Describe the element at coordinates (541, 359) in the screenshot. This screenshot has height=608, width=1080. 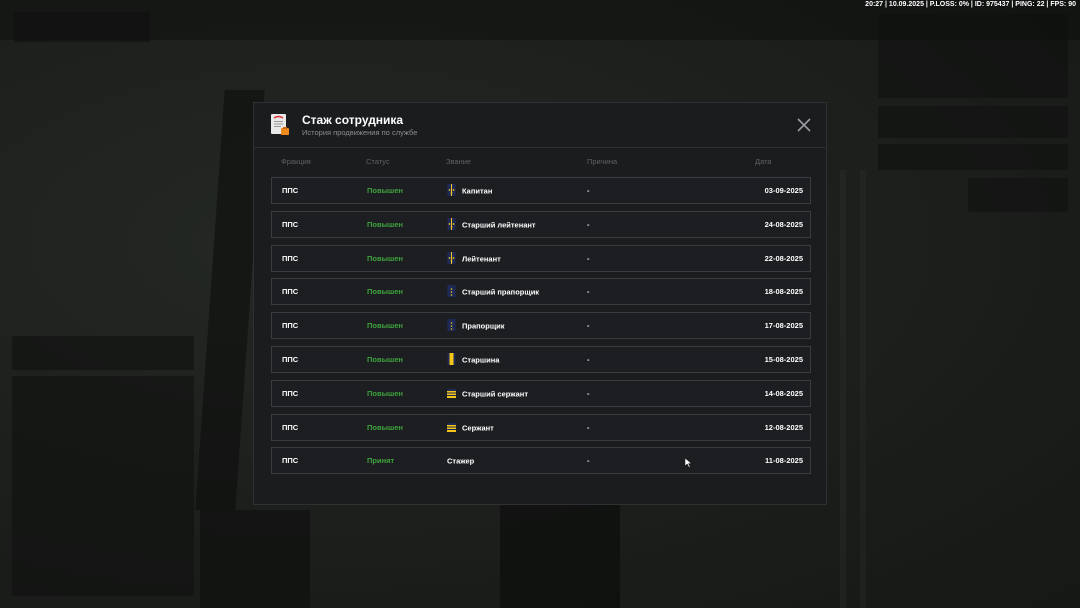
I see `table-row: ППС Повышен Старшина - 15-08-2025` at that location.